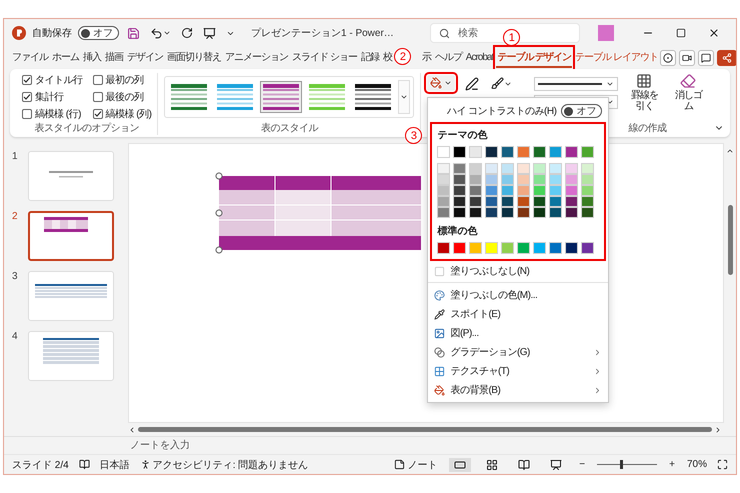 The image size is (740, 493). I want to click on menu-item: 塗りつぶしなし(N), so click(518, 270).